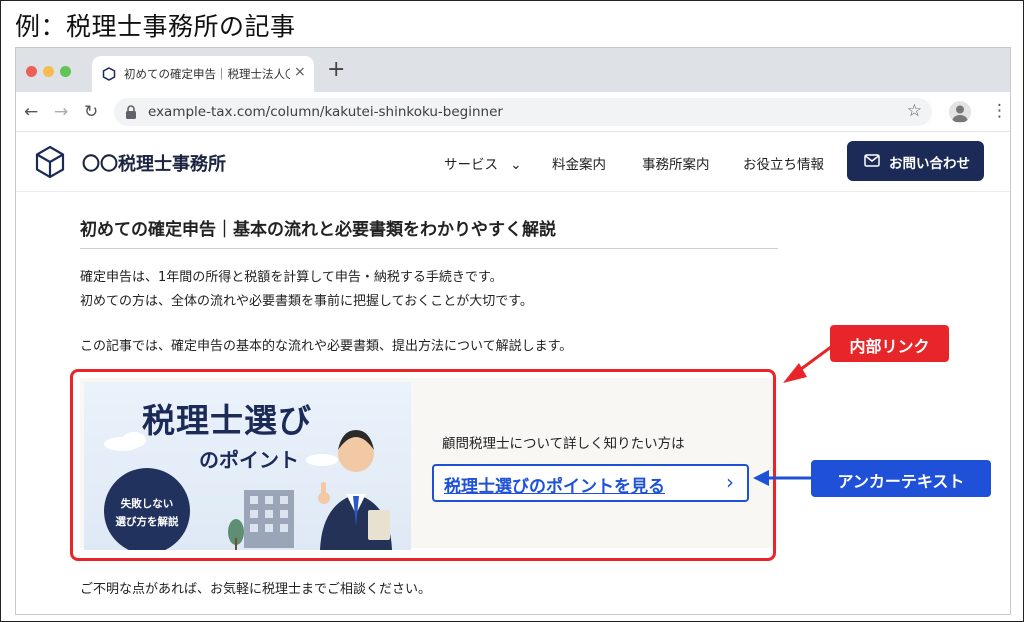 This screenshot has width=1024, height=622. What do you see at coordinates (516, 165) in the screenshot?
I see `chevron-down-icon: ⌄` at bounding box center [516, 165].